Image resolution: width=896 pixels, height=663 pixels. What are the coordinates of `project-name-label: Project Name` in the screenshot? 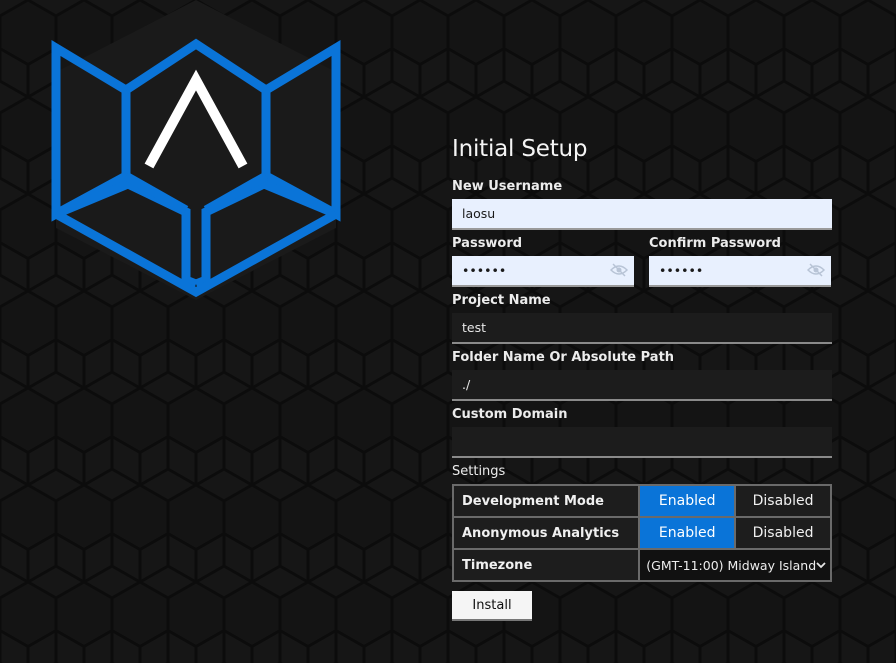 It's located at (501, 300).